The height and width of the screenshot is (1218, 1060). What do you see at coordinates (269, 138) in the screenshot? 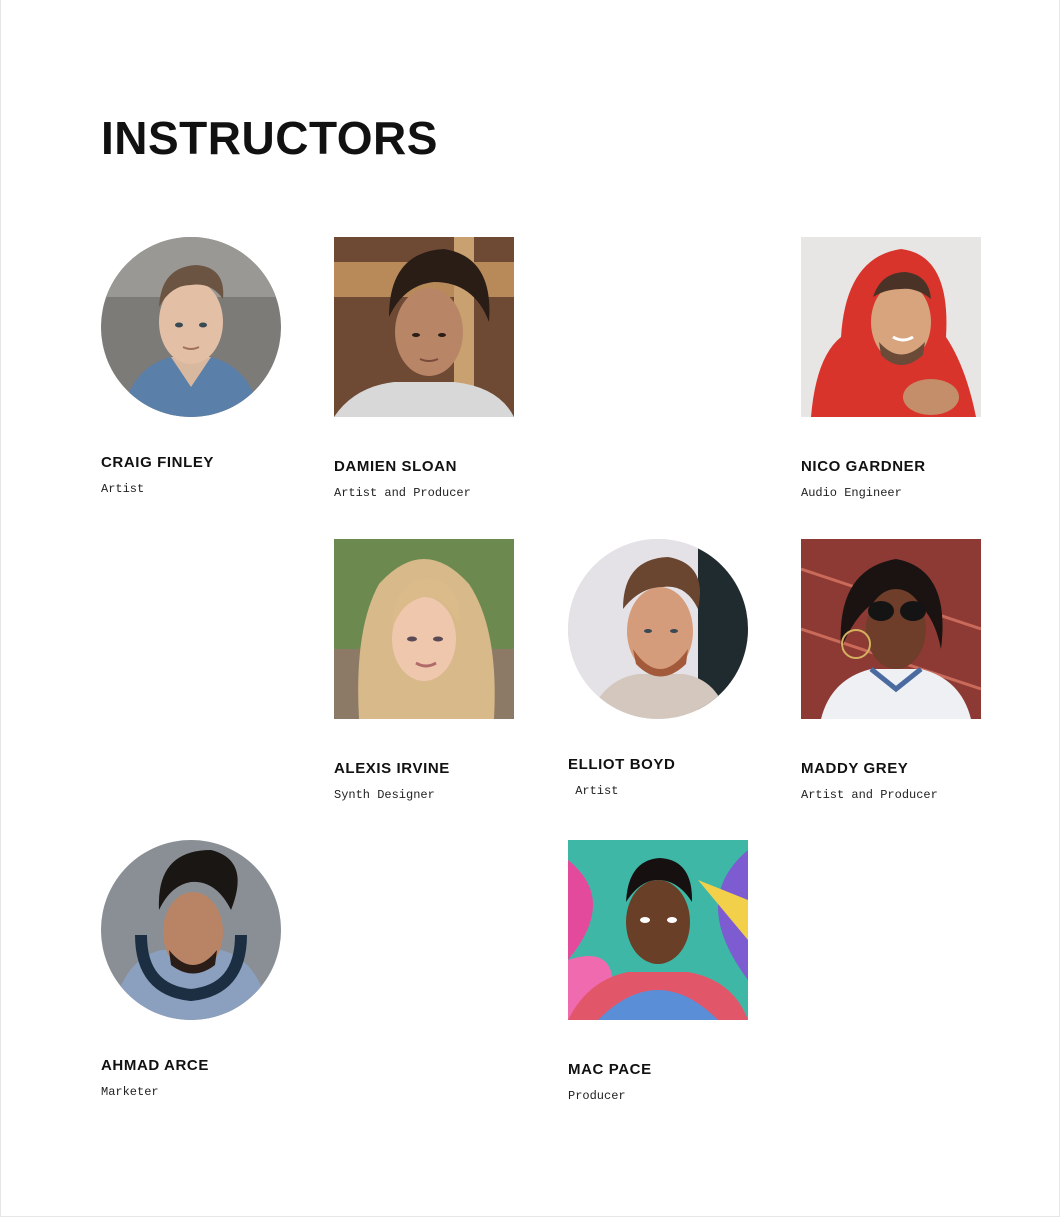
I see `page-title: INSTRUCTORS` at bounding box center [269, 138].